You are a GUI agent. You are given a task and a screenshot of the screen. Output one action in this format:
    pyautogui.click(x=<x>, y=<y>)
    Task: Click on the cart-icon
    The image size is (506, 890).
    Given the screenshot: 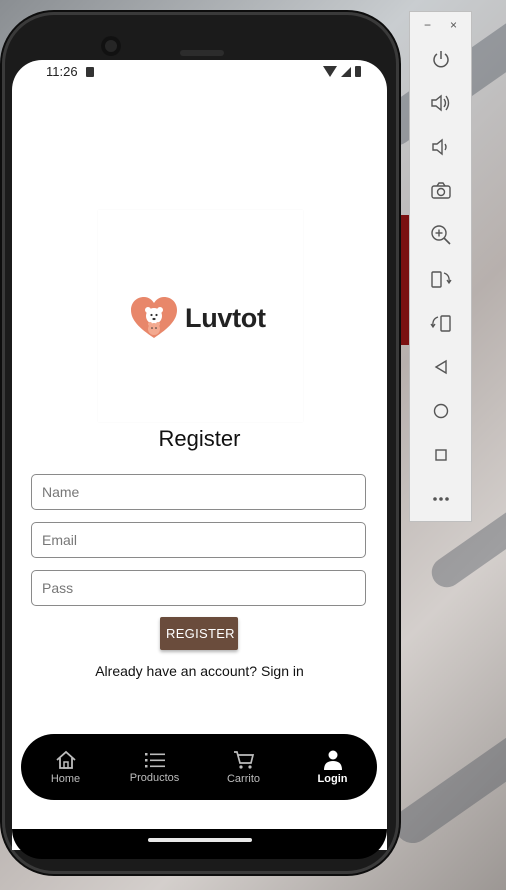 What is the action you would take?
    pyautogui.click(x=243, y=759)
    